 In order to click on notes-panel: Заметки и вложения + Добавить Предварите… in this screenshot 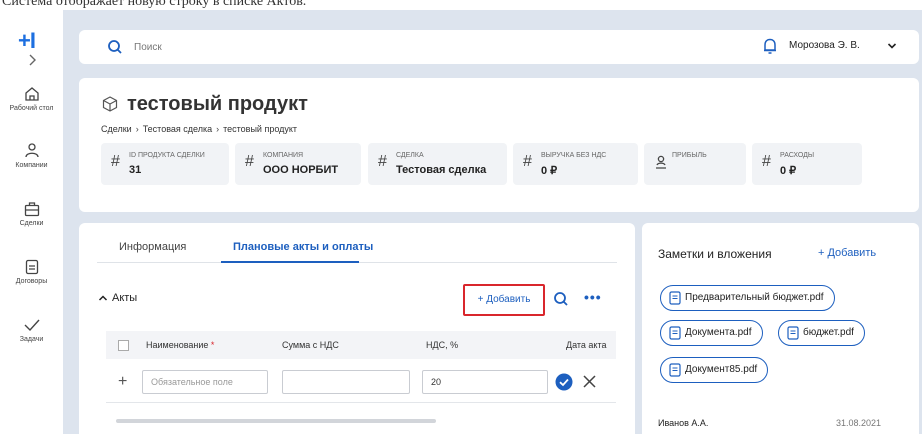, I will do `click(780, 328)`.